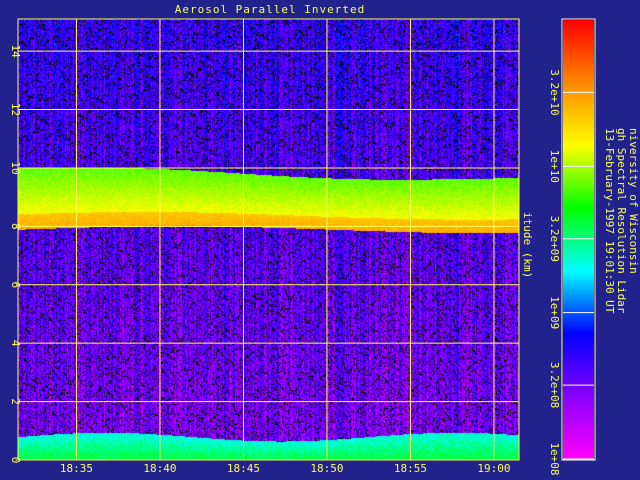 The image size is (640, 480). I want to click on y-tick-label: 14, so click(15, 52).